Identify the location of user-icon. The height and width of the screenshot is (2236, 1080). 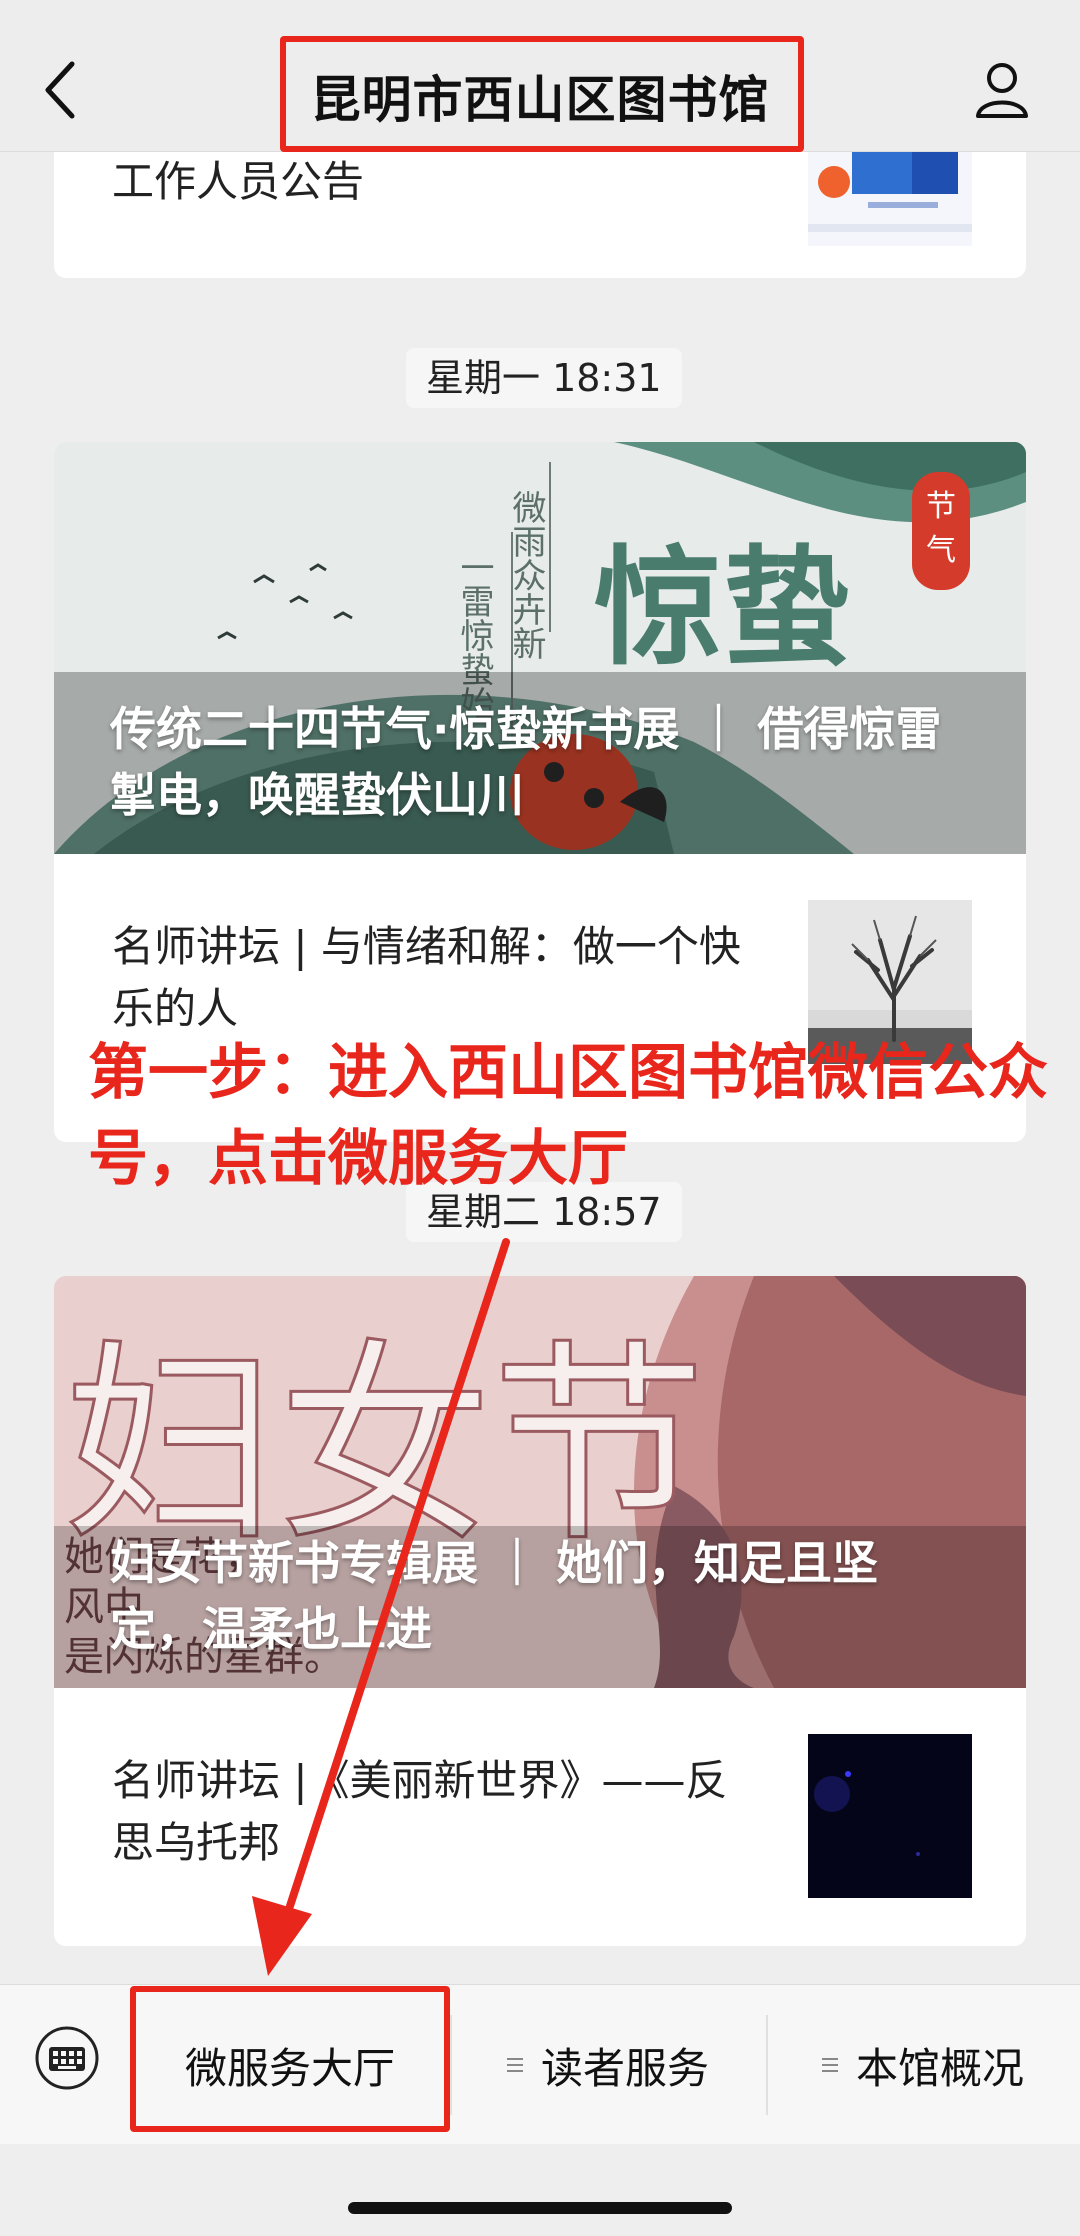
(1002, 90).